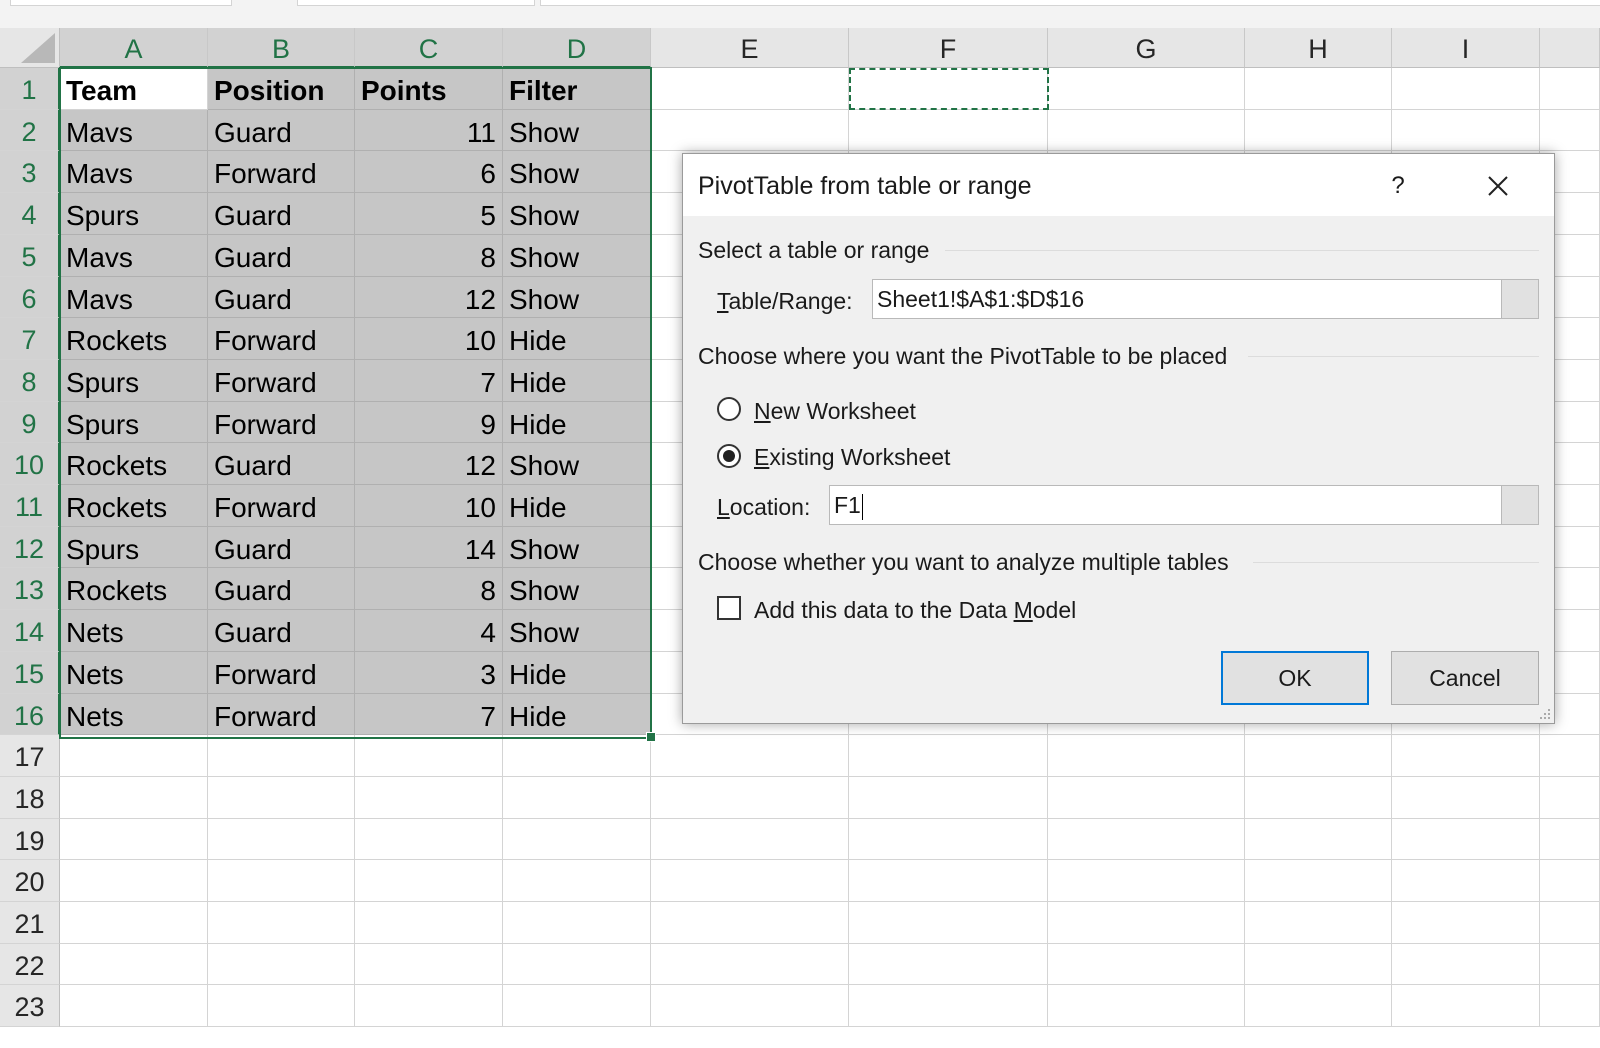  What do you see at coordinates (577, 89) in the screenshot?
I see `header-cell: Filter` at bounding box center [577, 89].